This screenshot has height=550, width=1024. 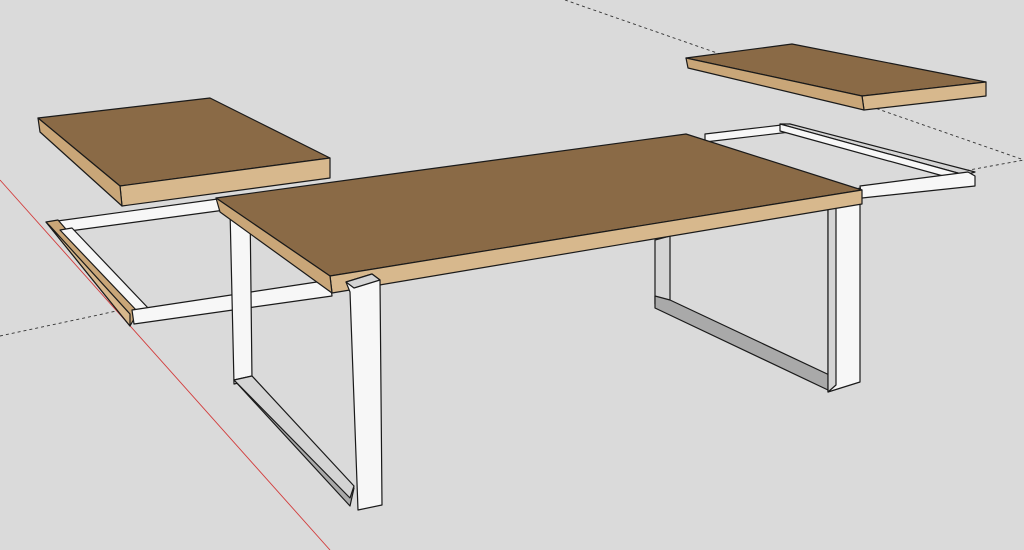 What do you see at coordinates (747, 343) in the screenshot?
I see `back-leg-bottom-bar` at bounding box center [747, 343].